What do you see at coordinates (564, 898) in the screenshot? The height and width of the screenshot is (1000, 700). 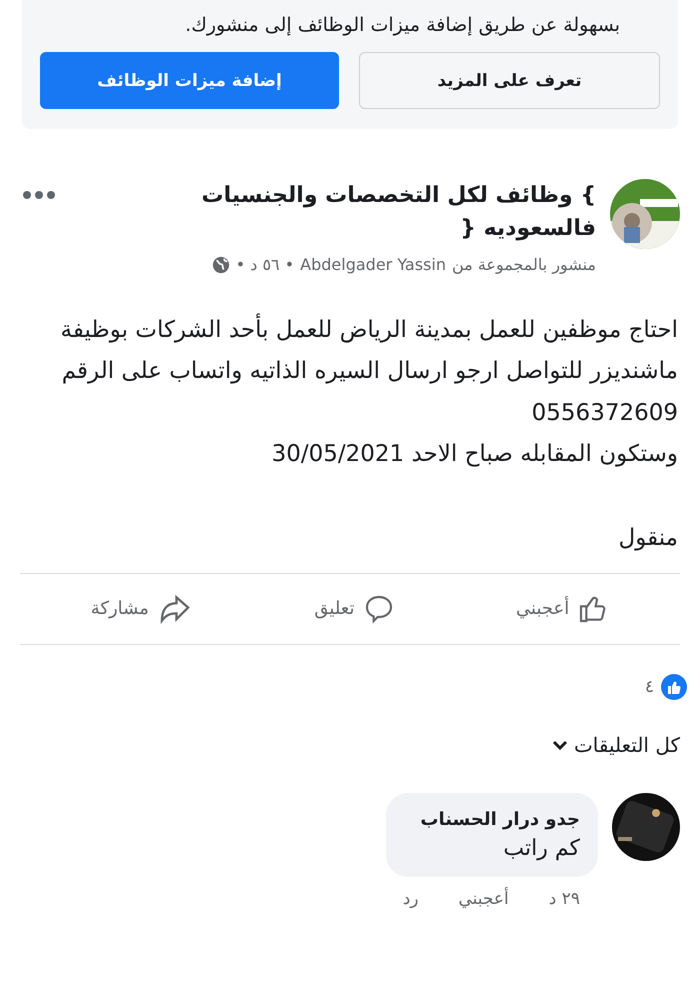 I see `comment-time: ٢٩ د` at bounding box center [564, 898].